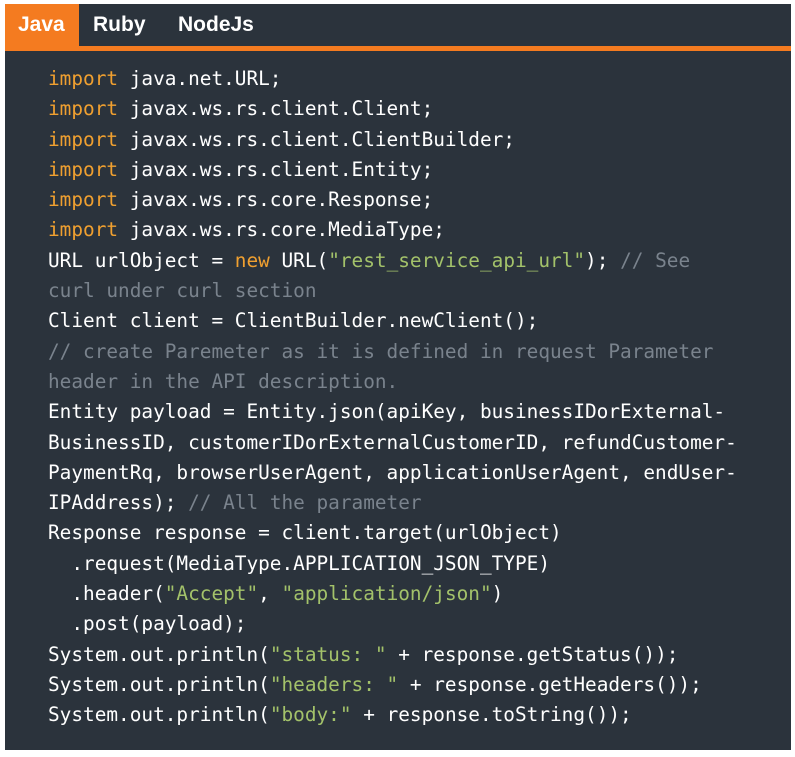  Describe the element at coordinates (216, 25) in the screenshot. I see `tab-nodejs: NodeJs` at that location.